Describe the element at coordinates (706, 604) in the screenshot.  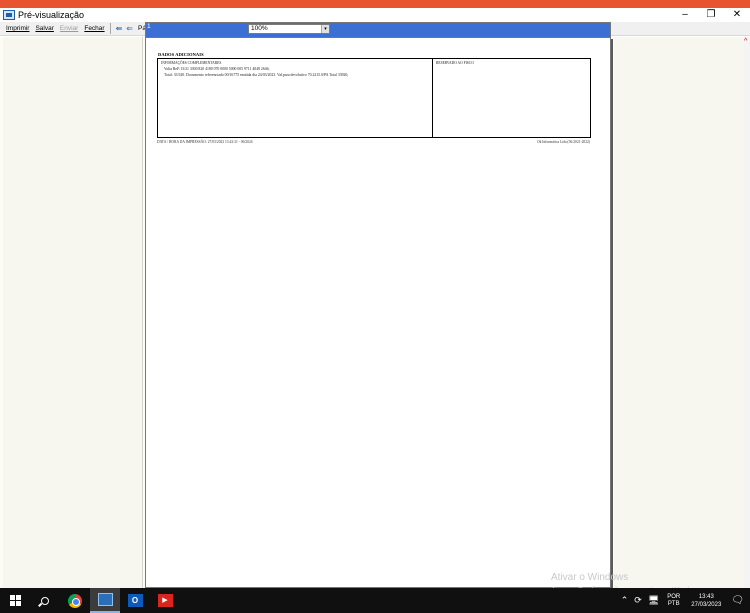
I see `clock-date: 27/03/2023` at that location.